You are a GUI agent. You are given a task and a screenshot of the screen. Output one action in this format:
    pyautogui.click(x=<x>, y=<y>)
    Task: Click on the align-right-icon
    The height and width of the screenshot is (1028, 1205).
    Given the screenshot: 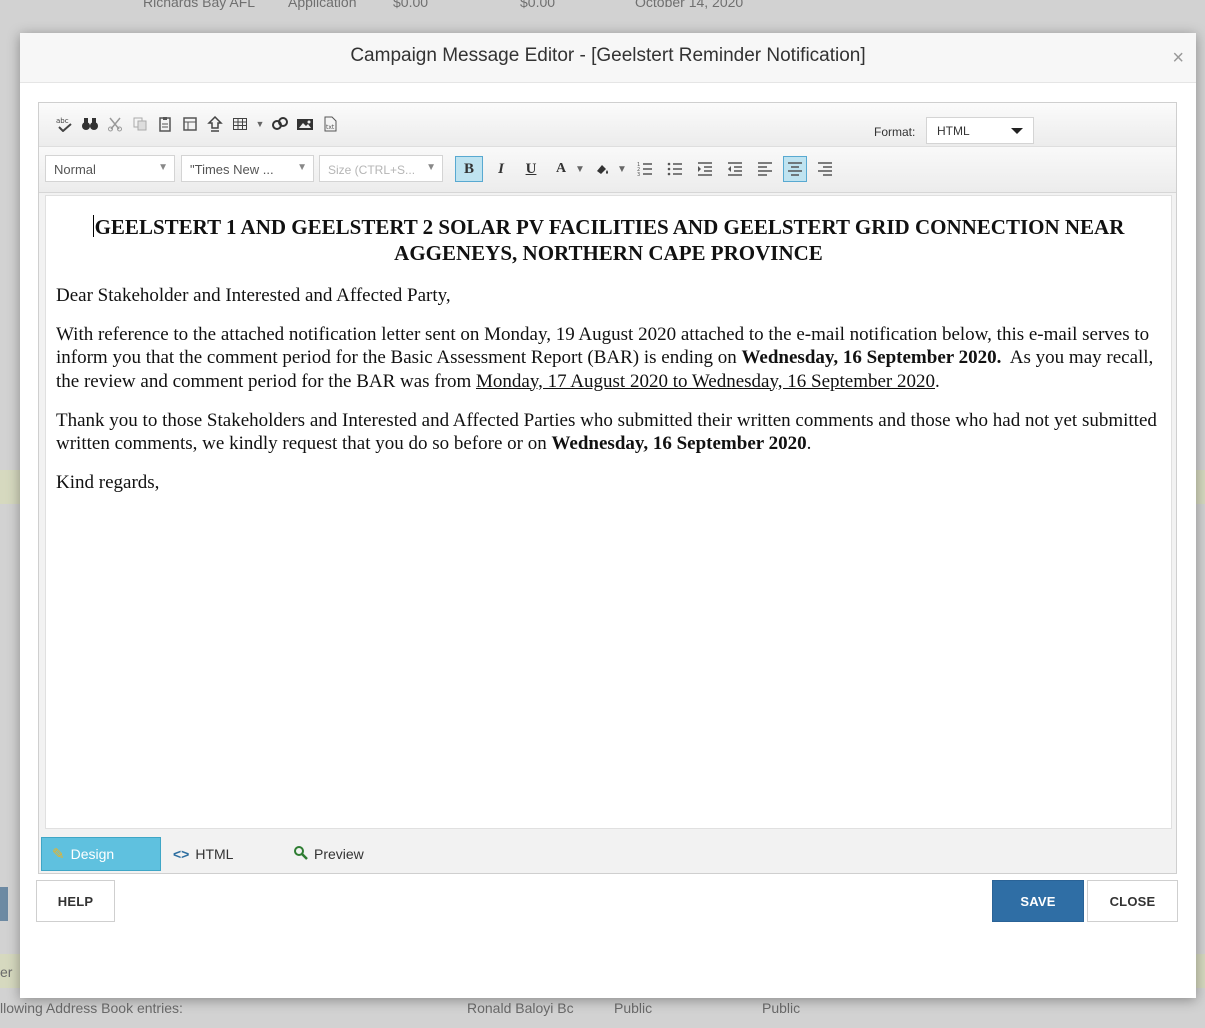 What is the action you would take?
    pyautogui.click(x=825, y=169)
    